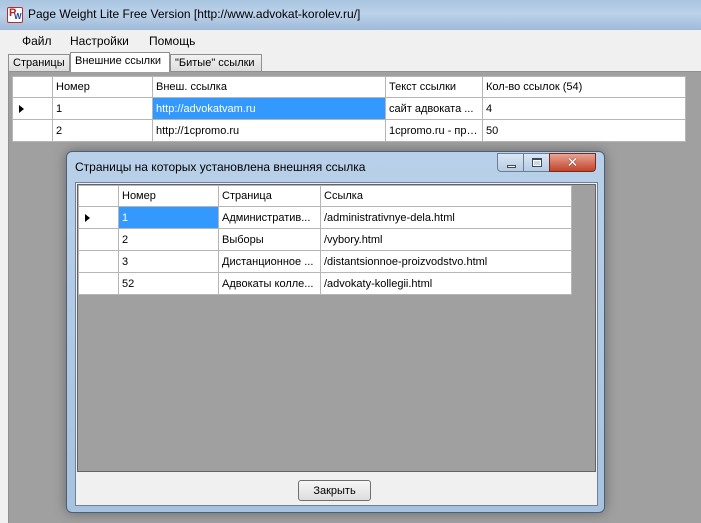 The image size is (701, 523). I want to click on cell-link: /vybory.html, so click(446, 239).